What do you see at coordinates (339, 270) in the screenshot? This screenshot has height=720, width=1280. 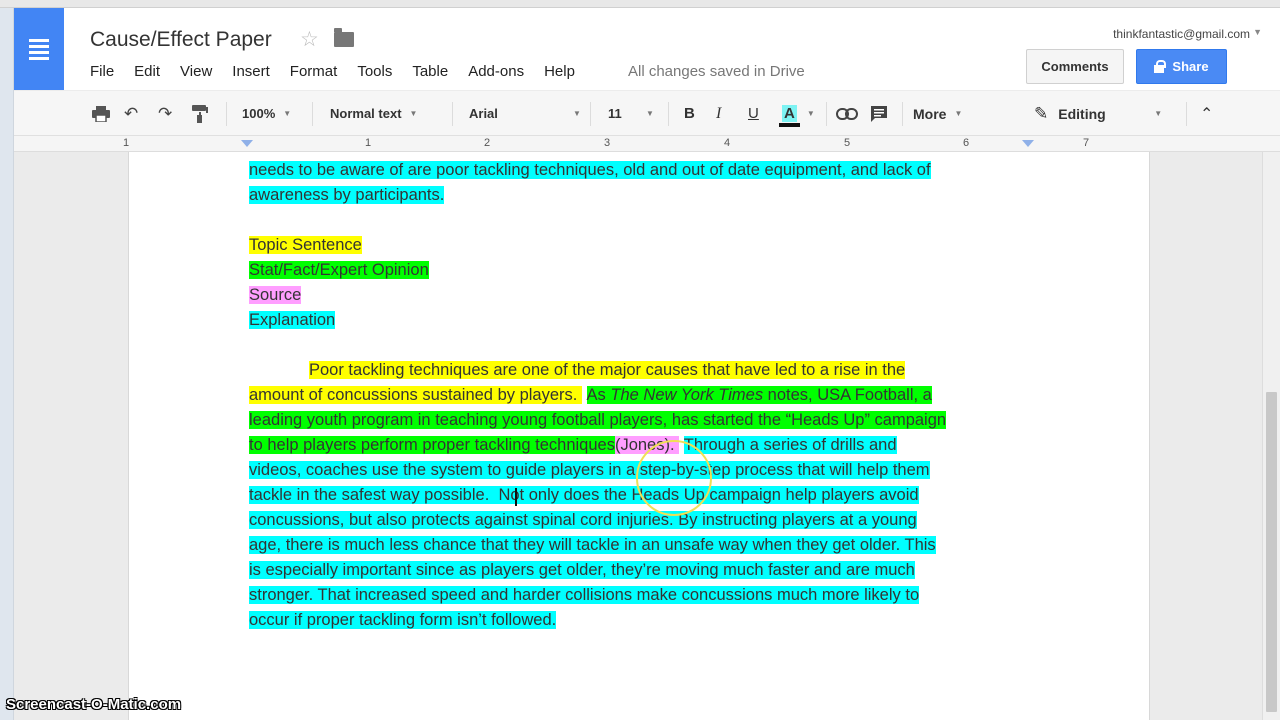 I see `legend-stat: Stat/Fact/Expert Opinion` at bounding box center [339, 270].